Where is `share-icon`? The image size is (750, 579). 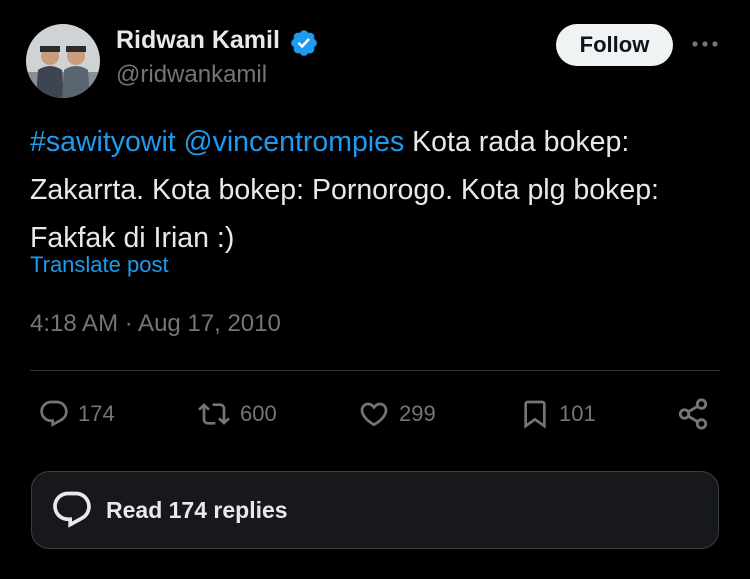
share-icon is located at coordinates (693, 414).